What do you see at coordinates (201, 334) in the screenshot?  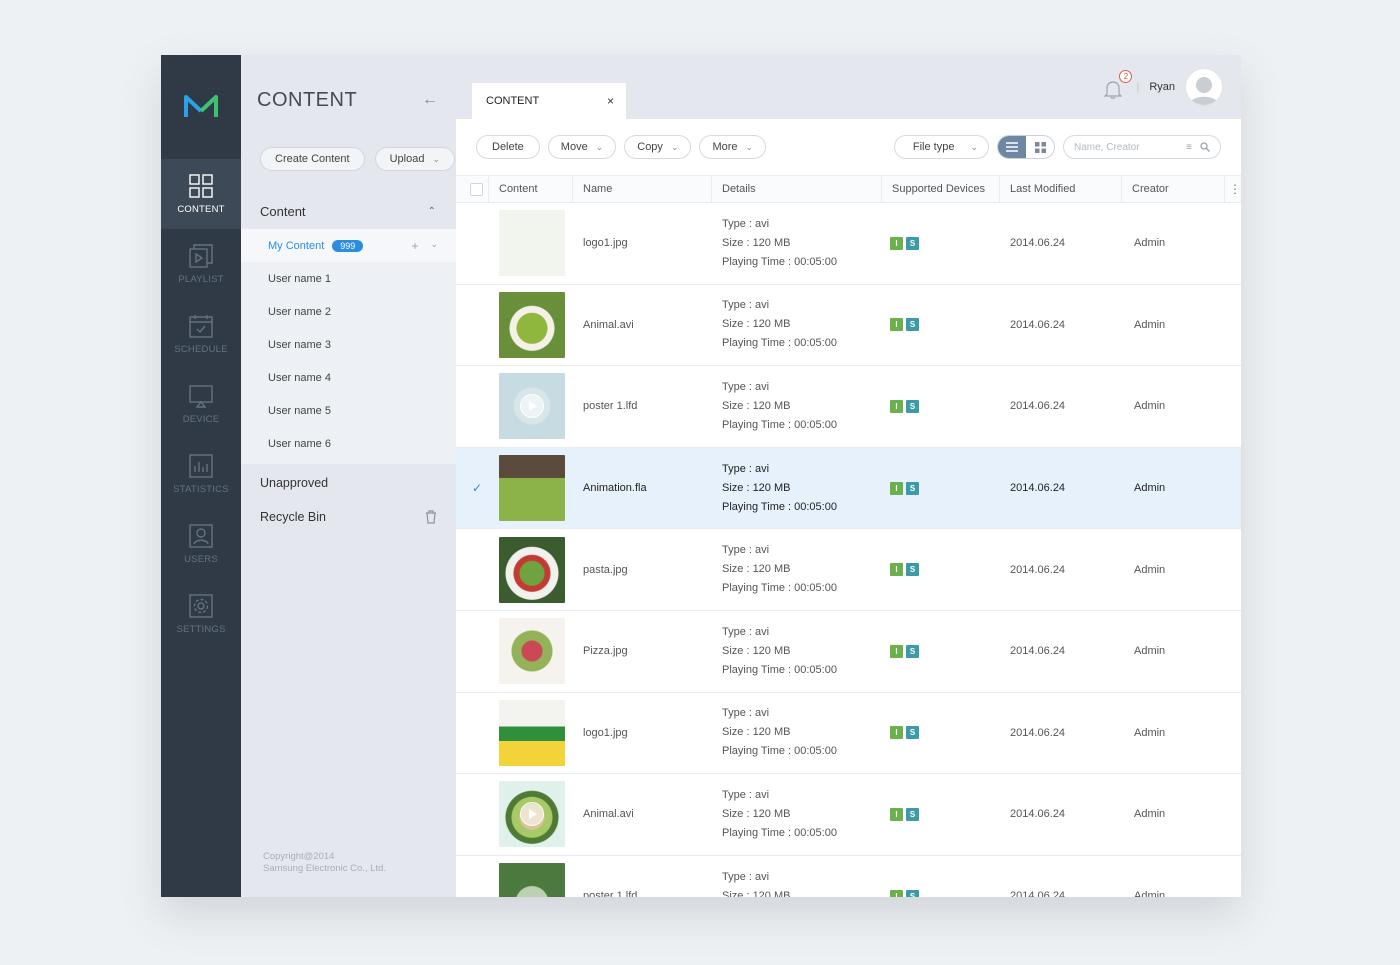 I see `rail-item-schedule: SCHEDULE` at bounding box center [201, 334].